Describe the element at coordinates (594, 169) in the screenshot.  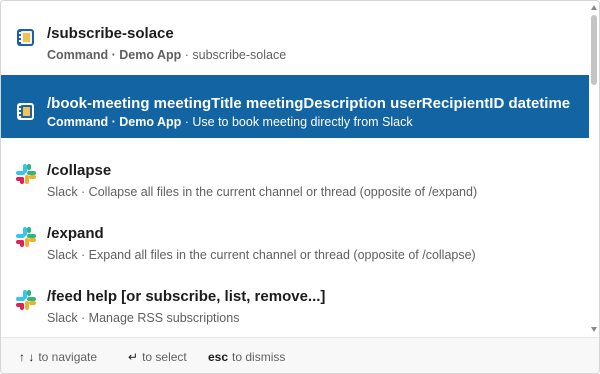
I see `scrollbar` at that location.